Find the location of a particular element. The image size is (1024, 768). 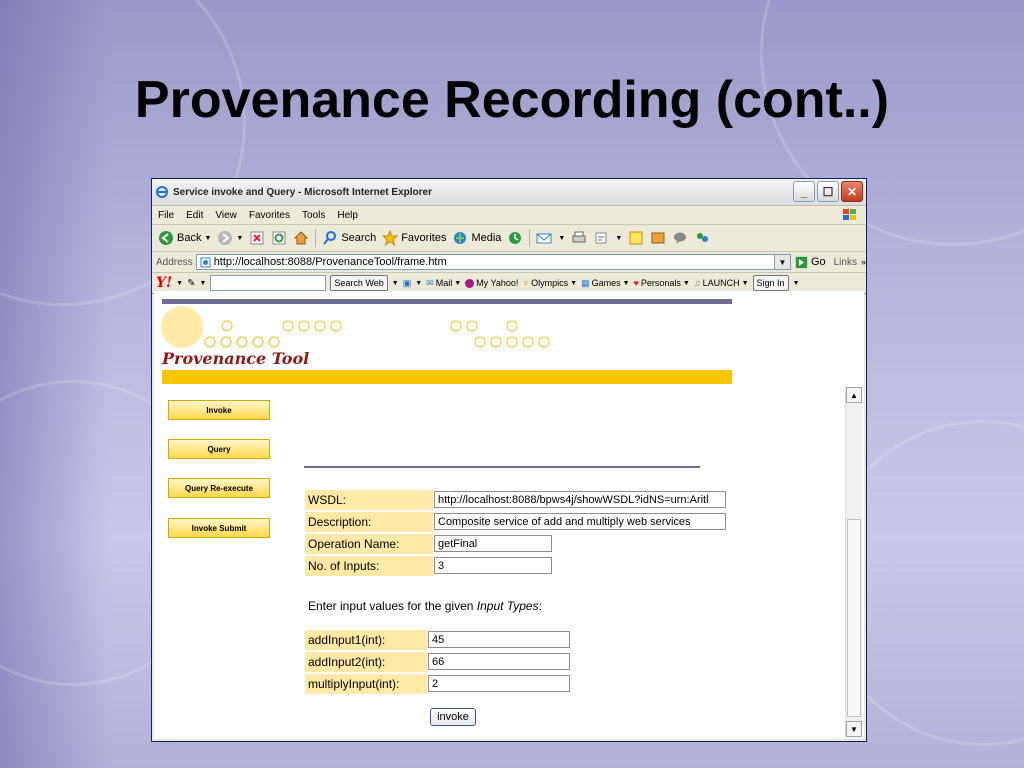

search-icon is located at coordinates (330, 238).